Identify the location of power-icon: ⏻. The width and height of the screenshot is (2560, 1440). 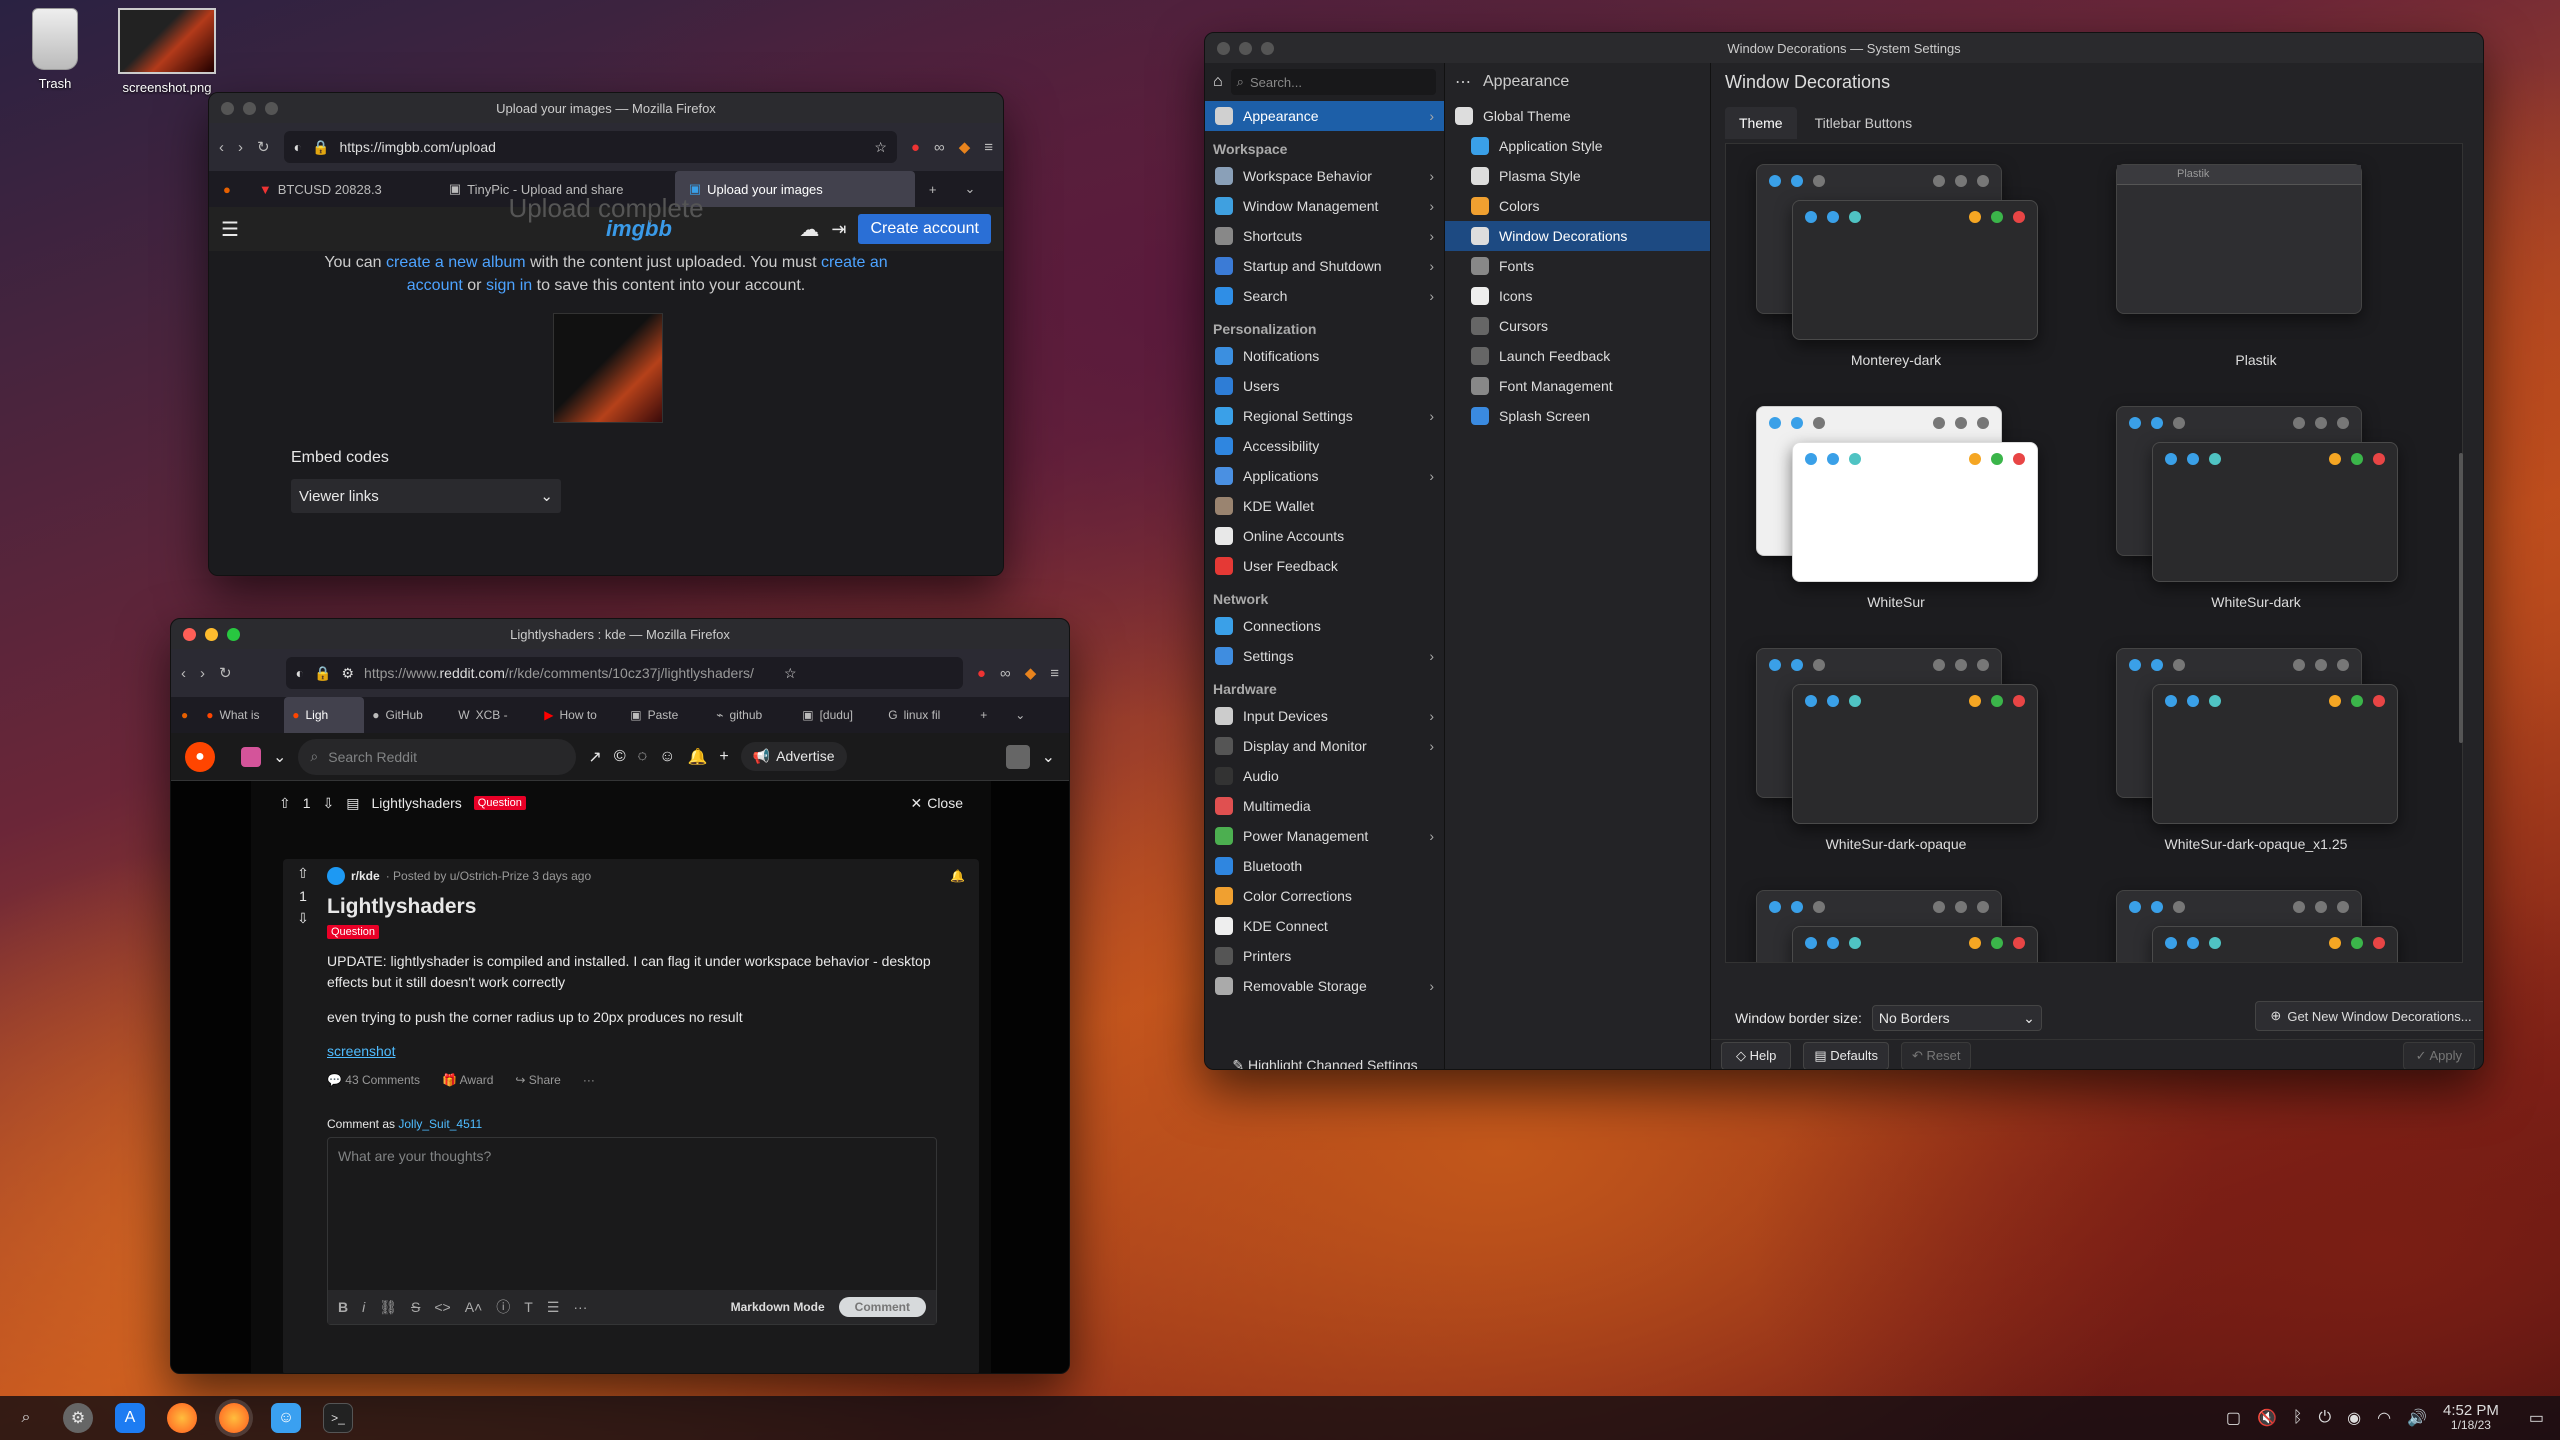
(2324, 1418).